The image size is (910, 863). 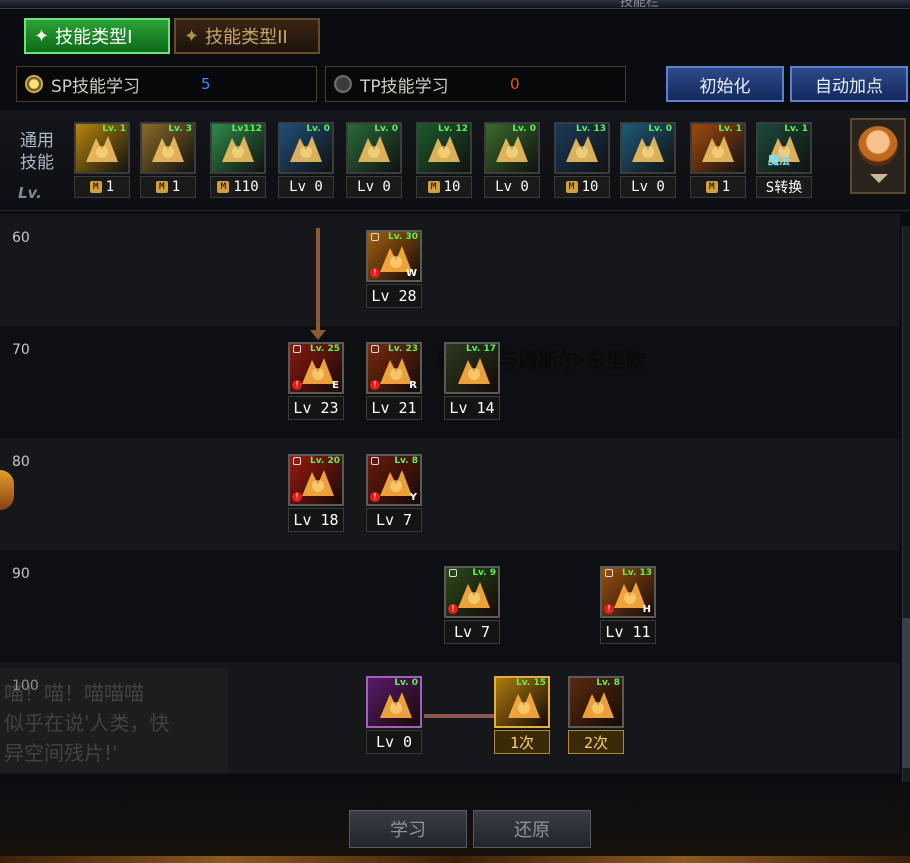 What do you see at coordinates (628, 632) in the screenshot?
I see `skill-level-value: Lv 11` at bounding box center [628, 632].